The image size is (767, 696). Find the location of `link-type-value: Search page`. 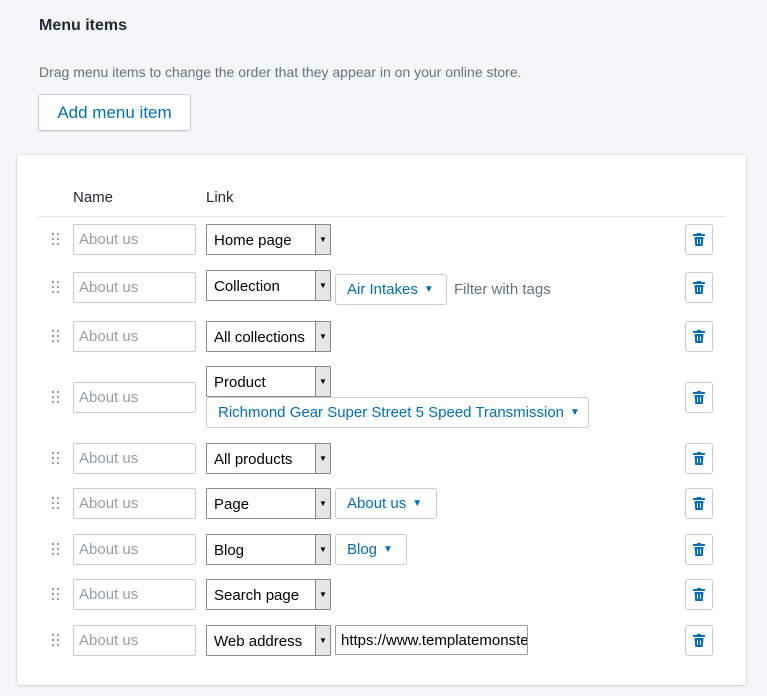

link-type-value: Search page is located at coordinates (257, 595).